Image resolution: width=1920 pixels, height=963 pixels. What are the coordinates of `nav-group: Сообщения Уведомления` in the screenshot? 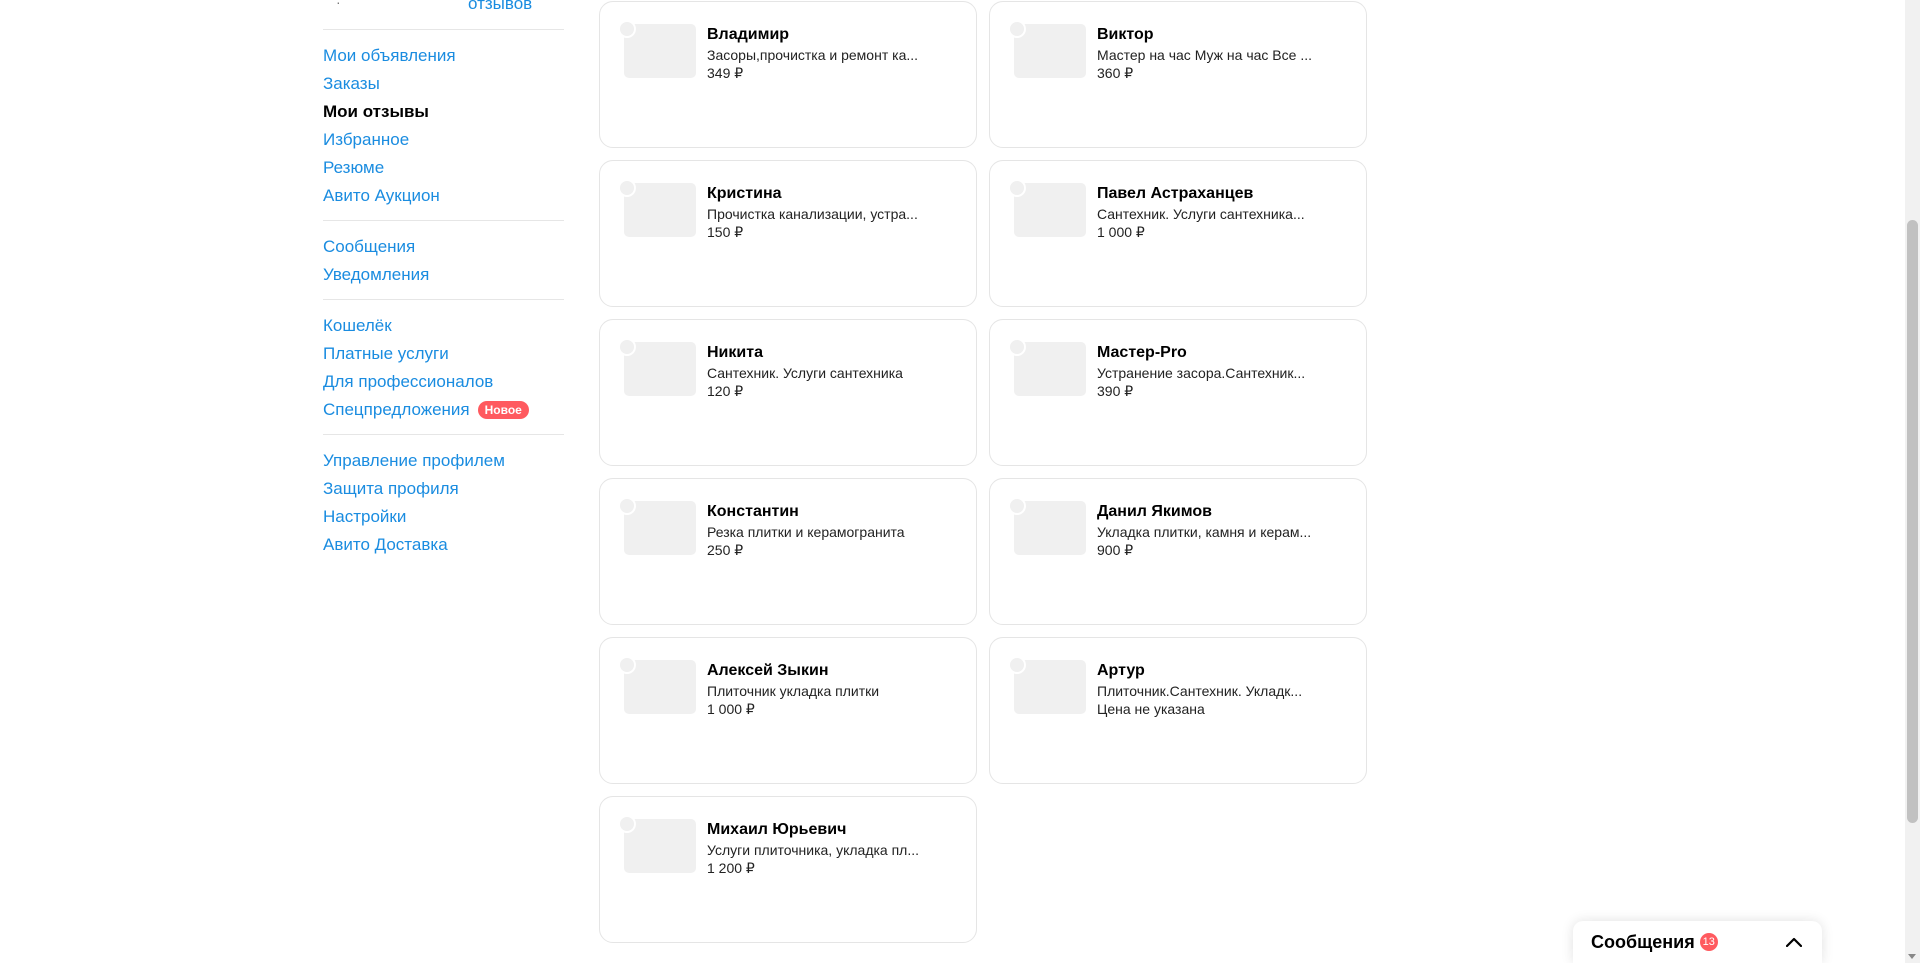 It's located at (443, 260).